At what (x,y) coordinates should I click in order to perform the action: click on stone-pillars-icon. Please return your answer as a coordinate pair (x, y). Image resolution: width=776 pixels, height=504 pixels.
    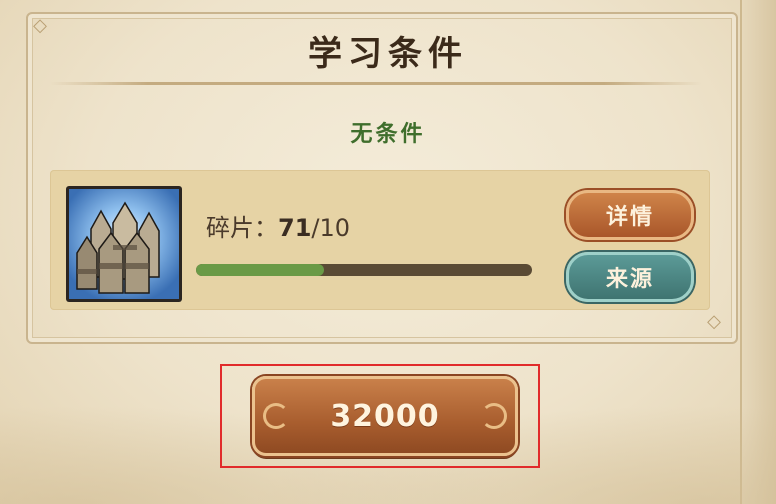
    Looking at the image, I should click on (124, 244).